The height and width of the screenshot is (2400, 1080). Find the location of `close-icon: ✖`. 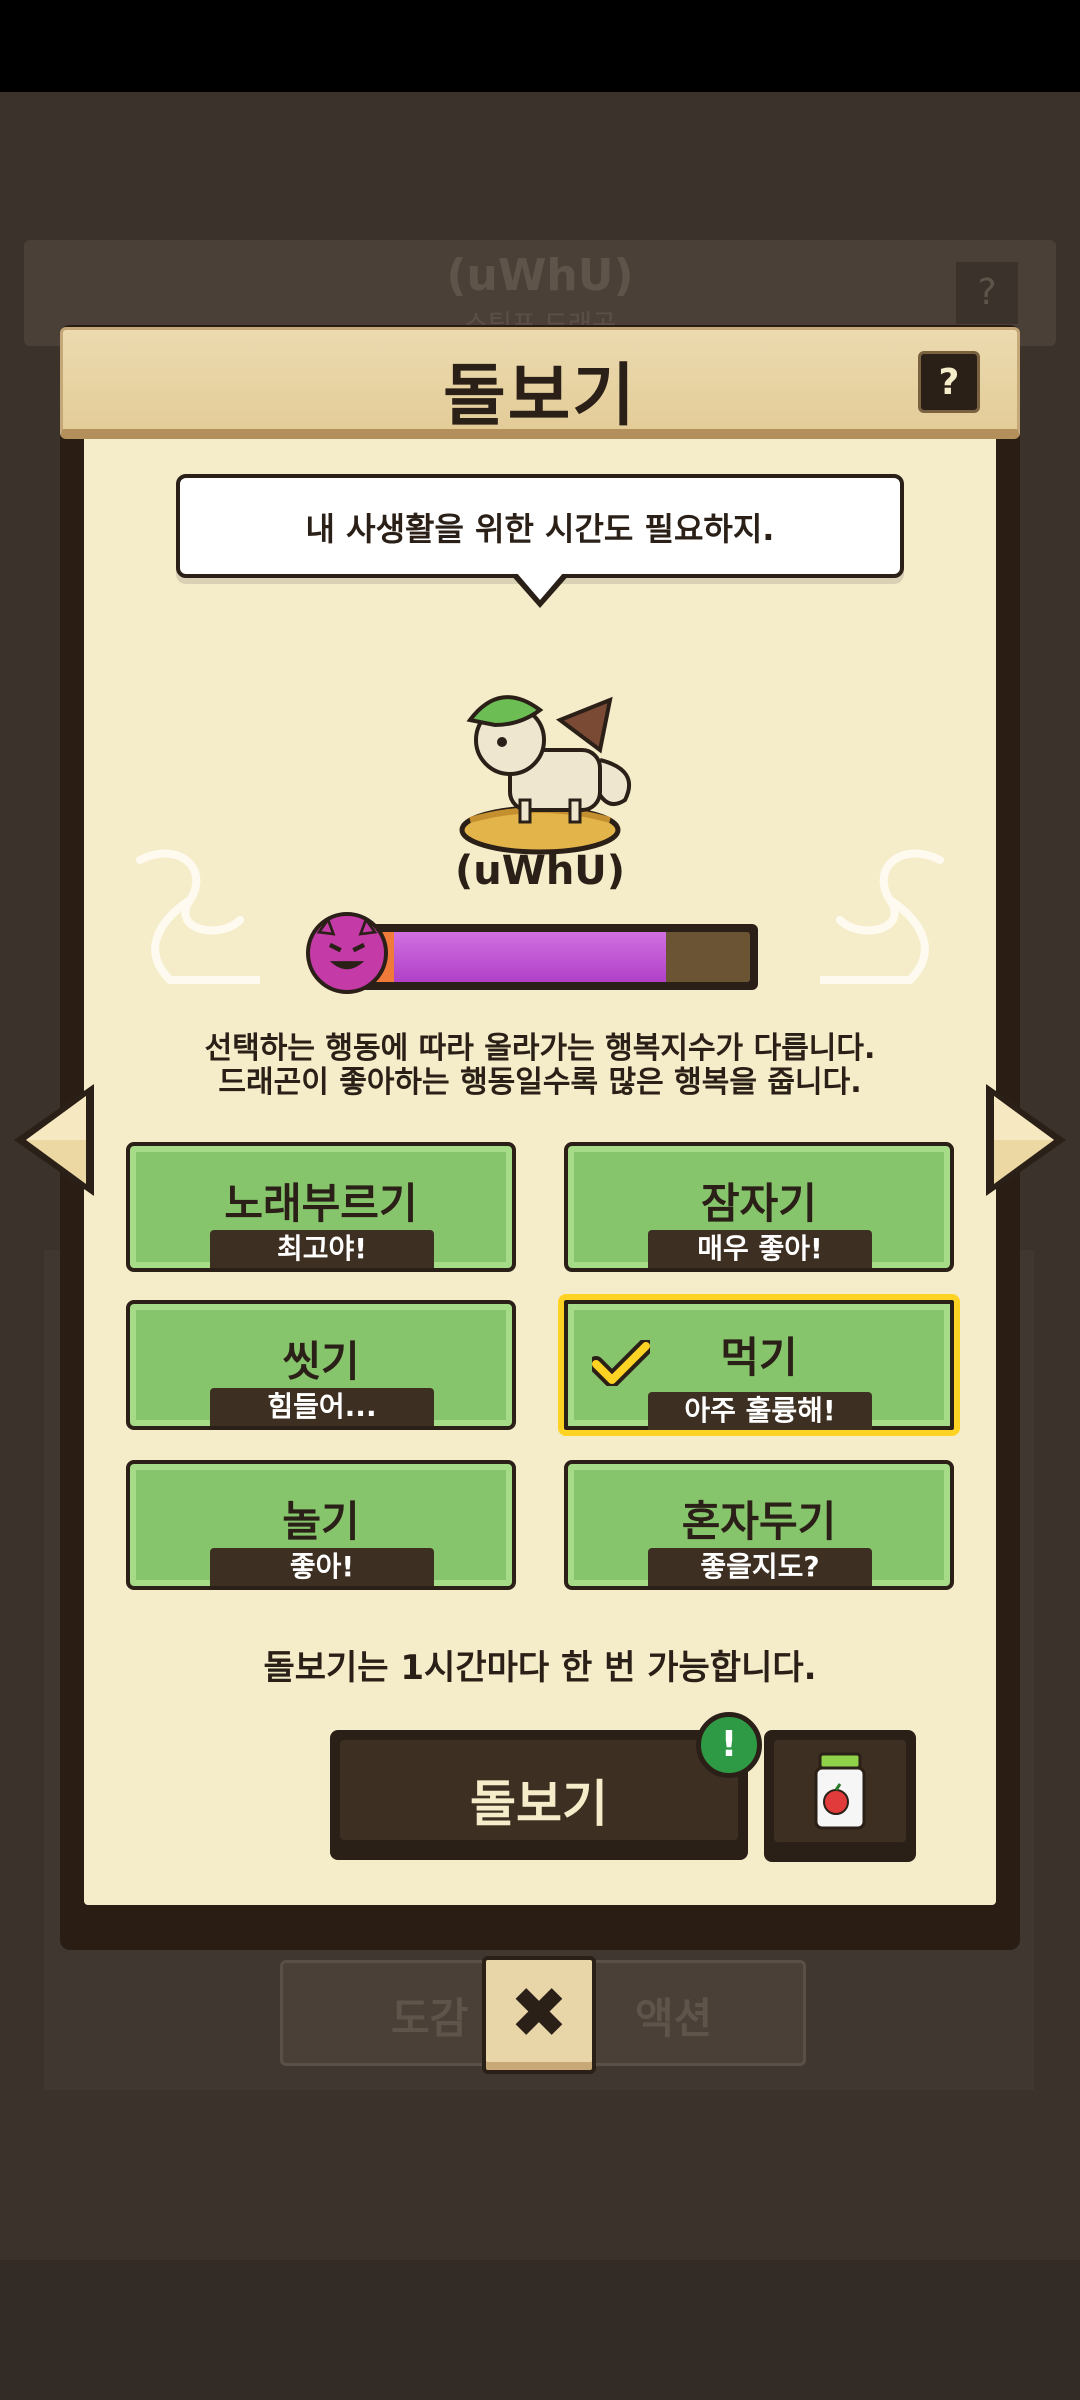

close-icon: ✖ is located at coordinates (539, 2013).